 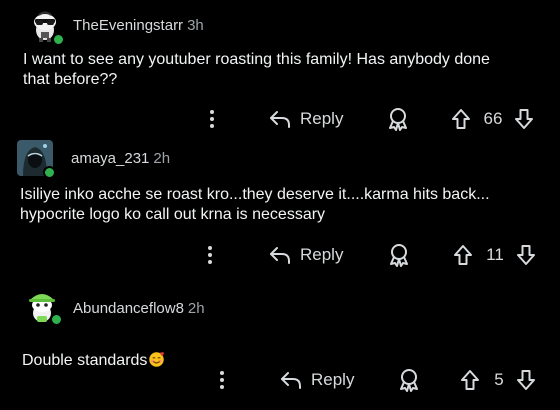 I want to click on timestamp: 3h, so click(x=195, y=25).